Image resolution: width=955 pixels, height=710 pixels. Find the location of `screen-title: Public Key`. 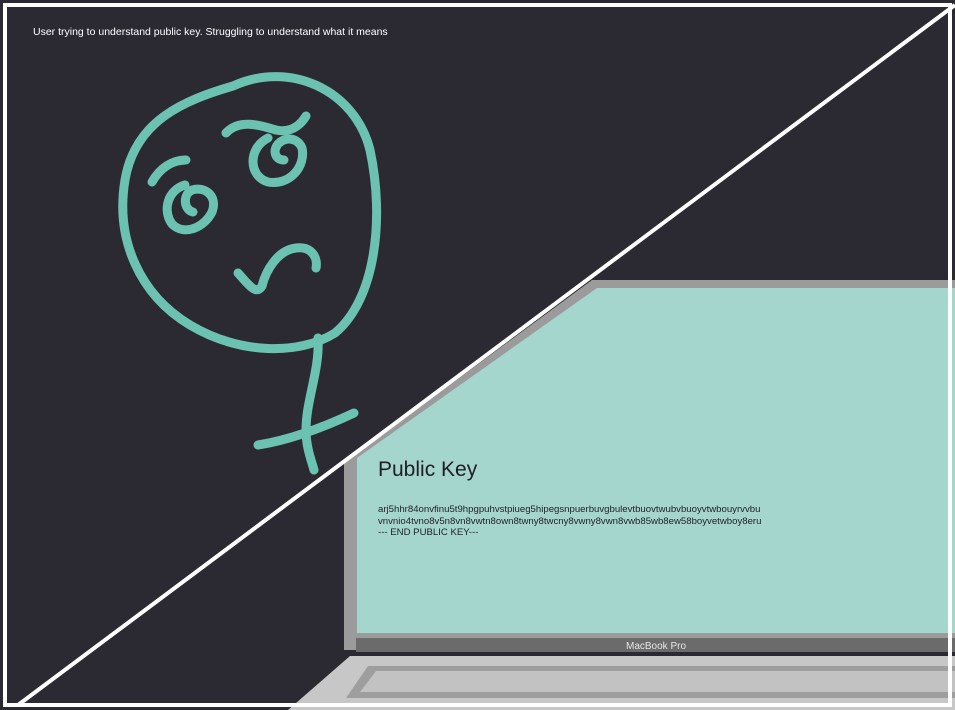

screen-title: Public Key is located at coordinates (428, 469).